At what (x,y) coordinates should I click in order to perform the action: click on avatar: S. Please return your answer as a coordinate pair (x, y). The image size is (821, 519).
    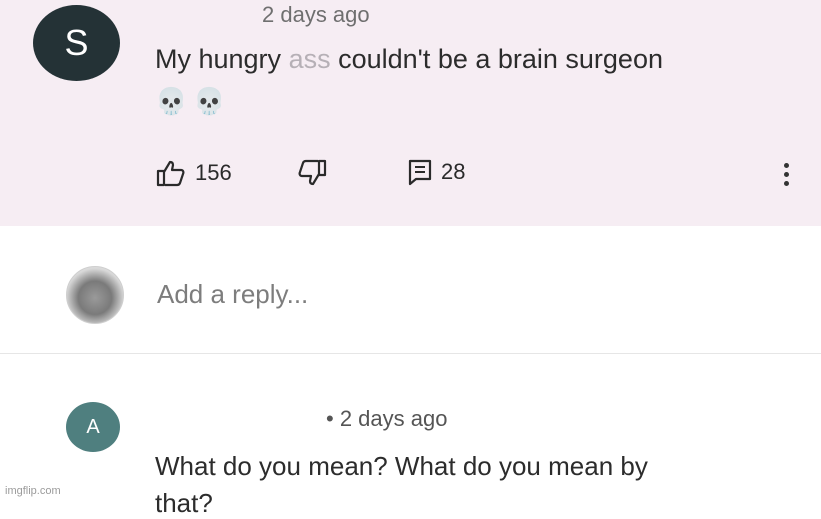
    Looking at the image, I should click on (76, 43).